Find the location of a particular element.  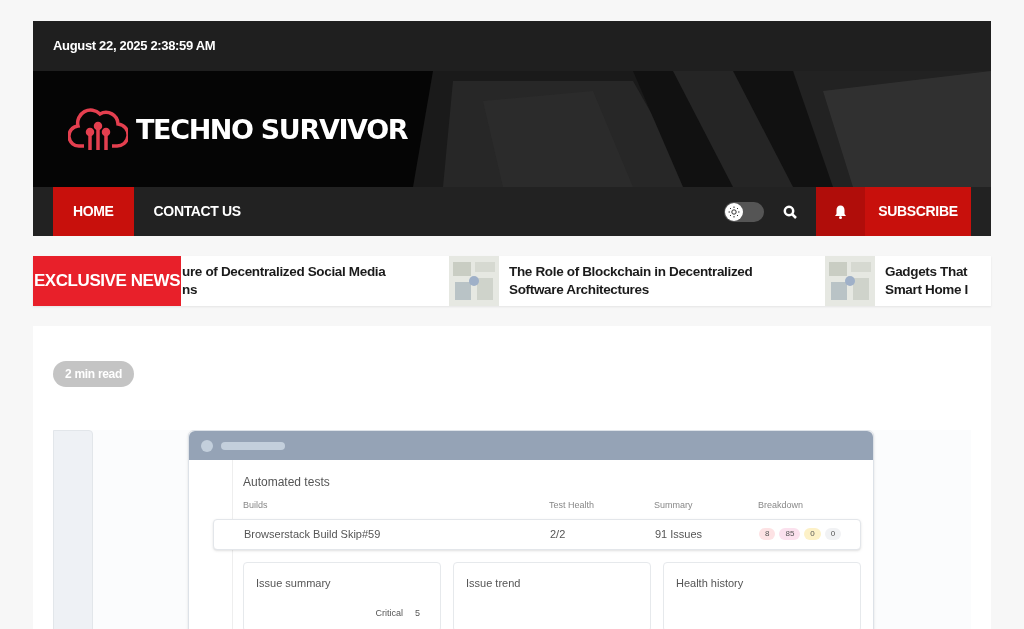

nav-link: HOME is located at coordinates (93, 211).